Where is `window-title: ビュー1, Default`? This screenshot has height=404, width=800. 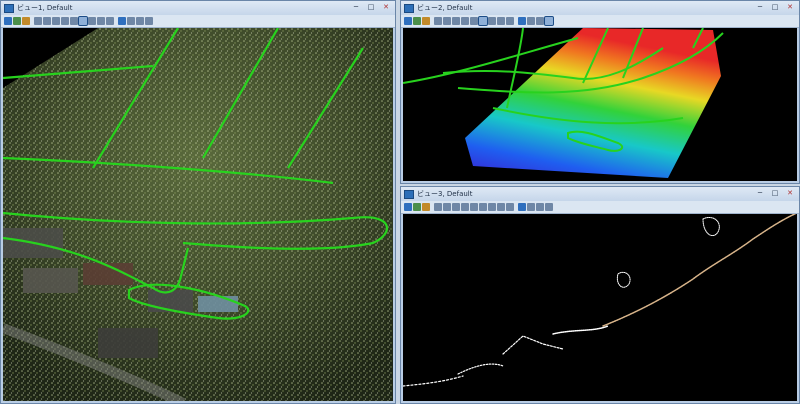 window-title: ビュー1, Default is located at coordinates (45, 8).